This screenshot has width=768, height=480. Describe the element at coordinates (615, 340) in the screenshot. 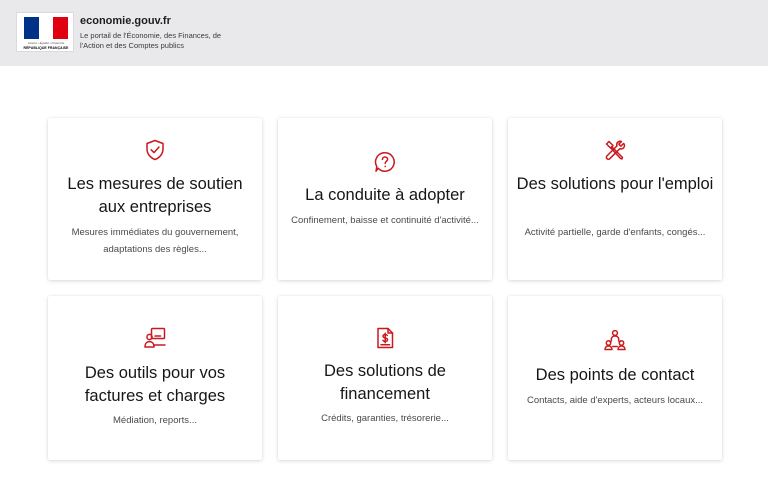

I see `contacts-network-icon` at that location.